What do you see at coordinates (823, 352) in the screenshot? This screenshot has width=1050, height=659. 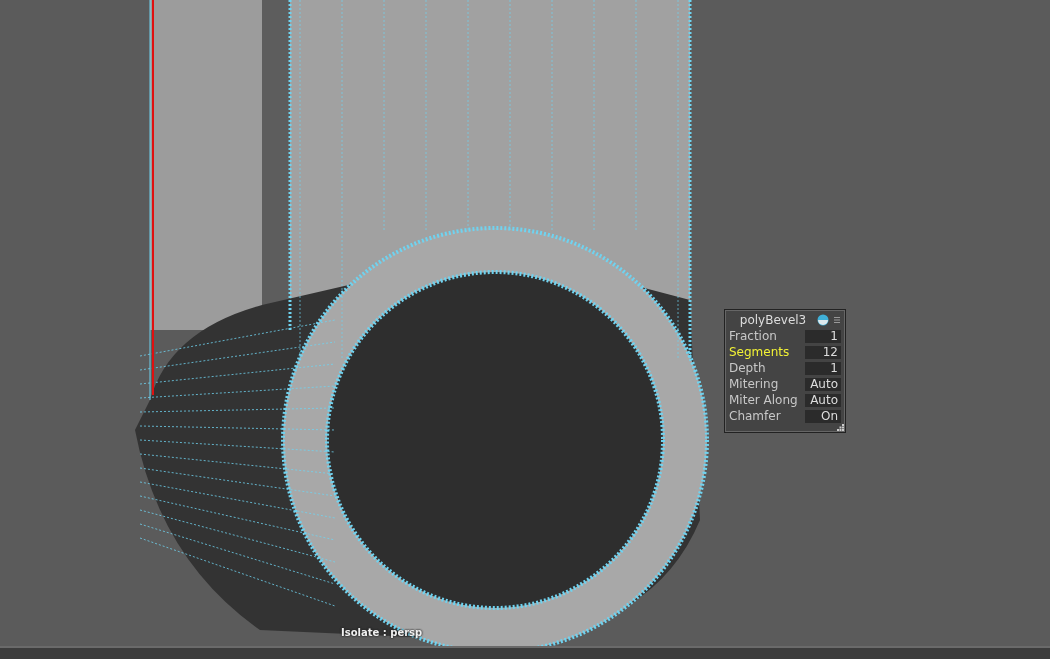 I see `attribute-value-field: 12` at bounding box center [823, 352].